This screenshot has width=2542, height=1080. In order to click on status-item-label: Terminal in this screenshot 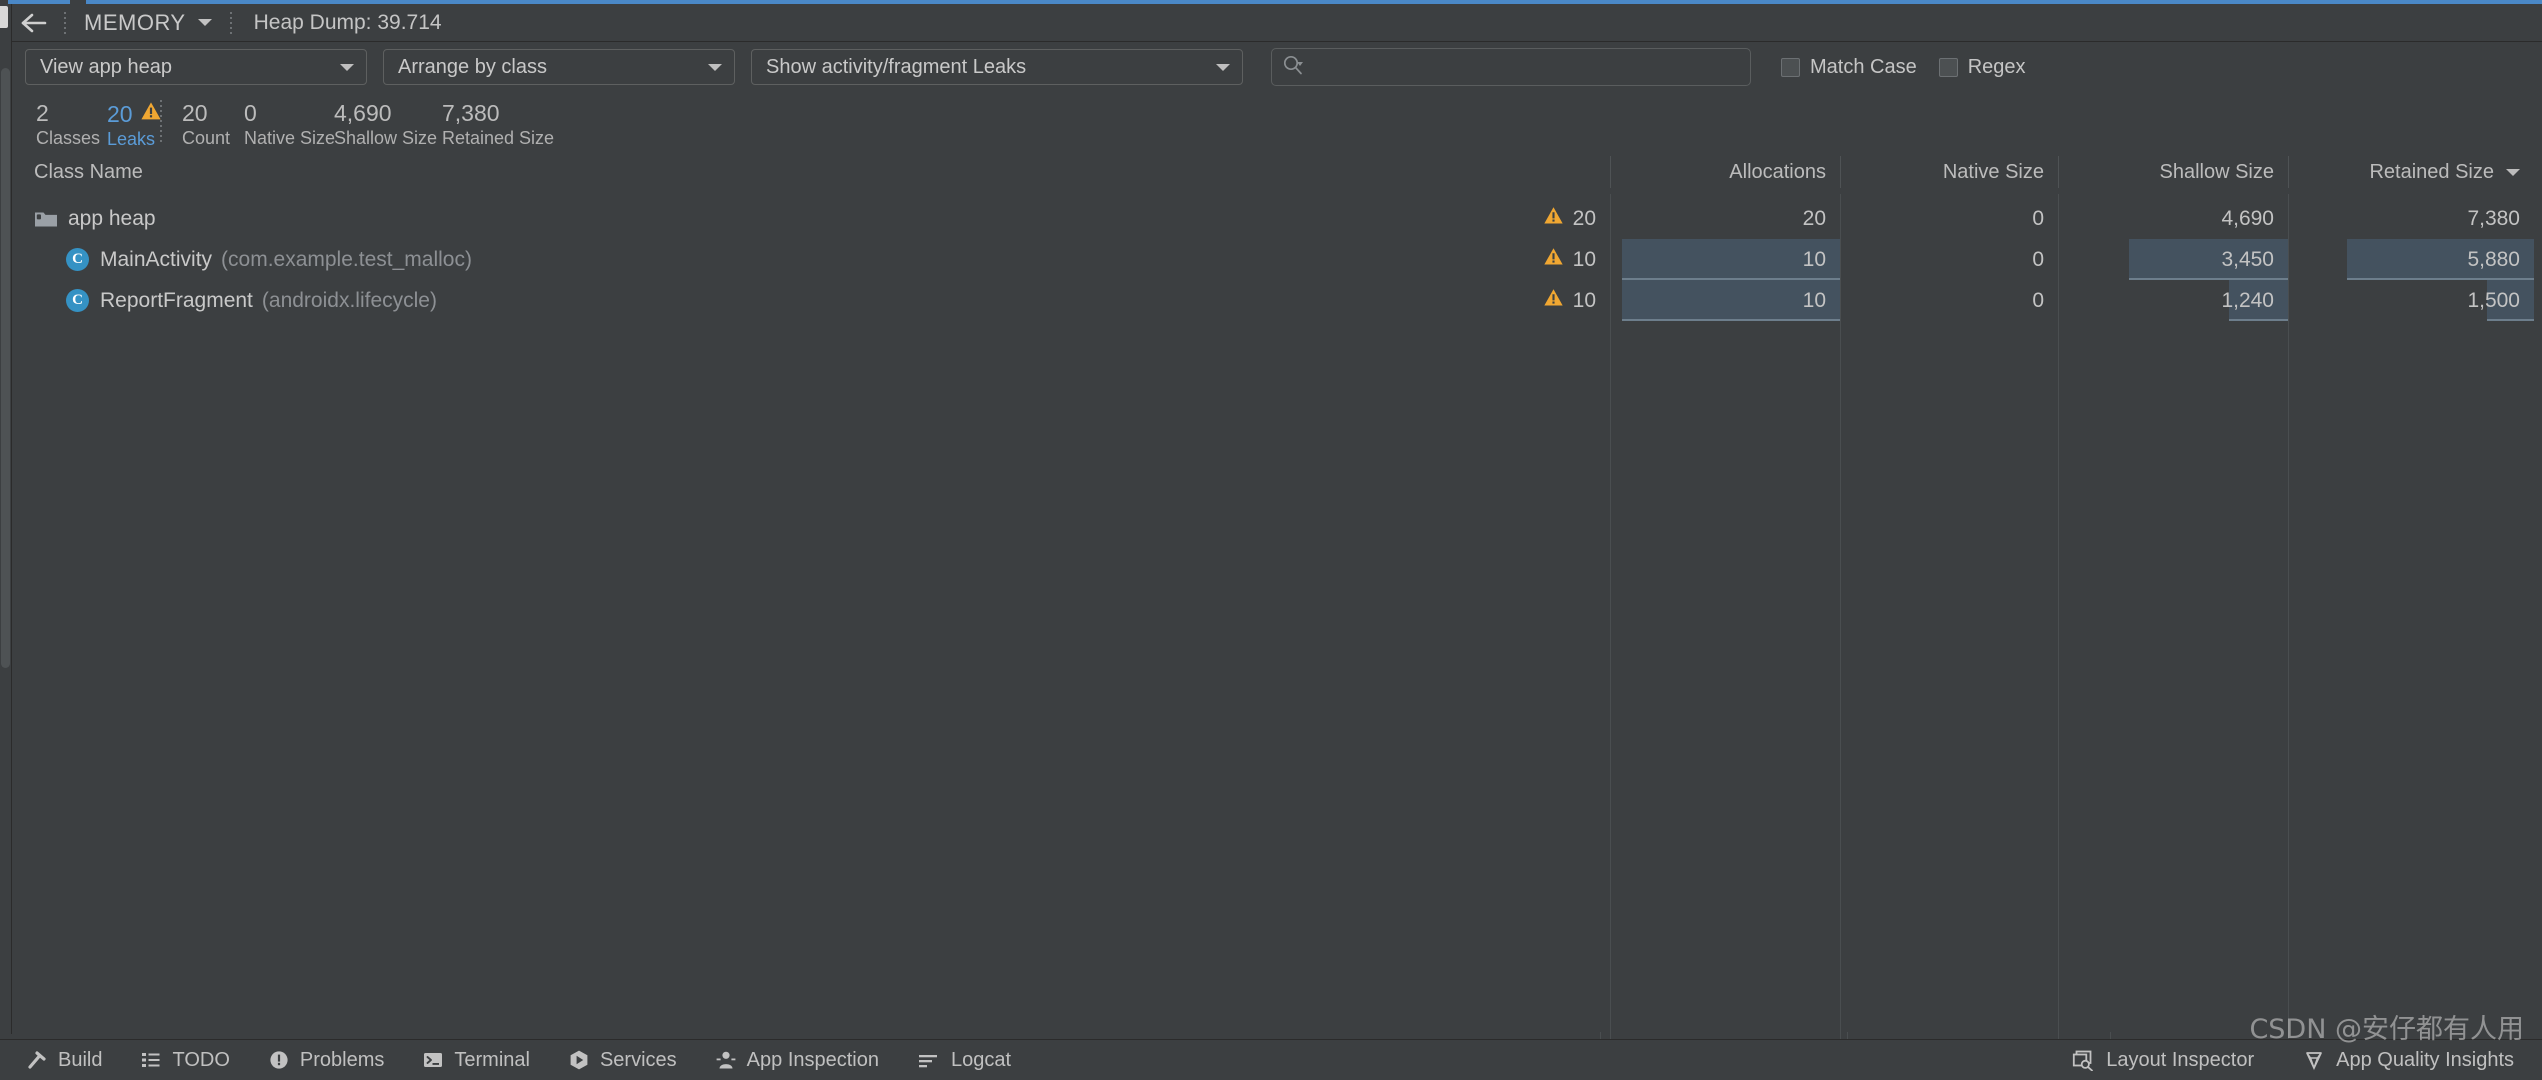, I will do `click(492, 1059)`.